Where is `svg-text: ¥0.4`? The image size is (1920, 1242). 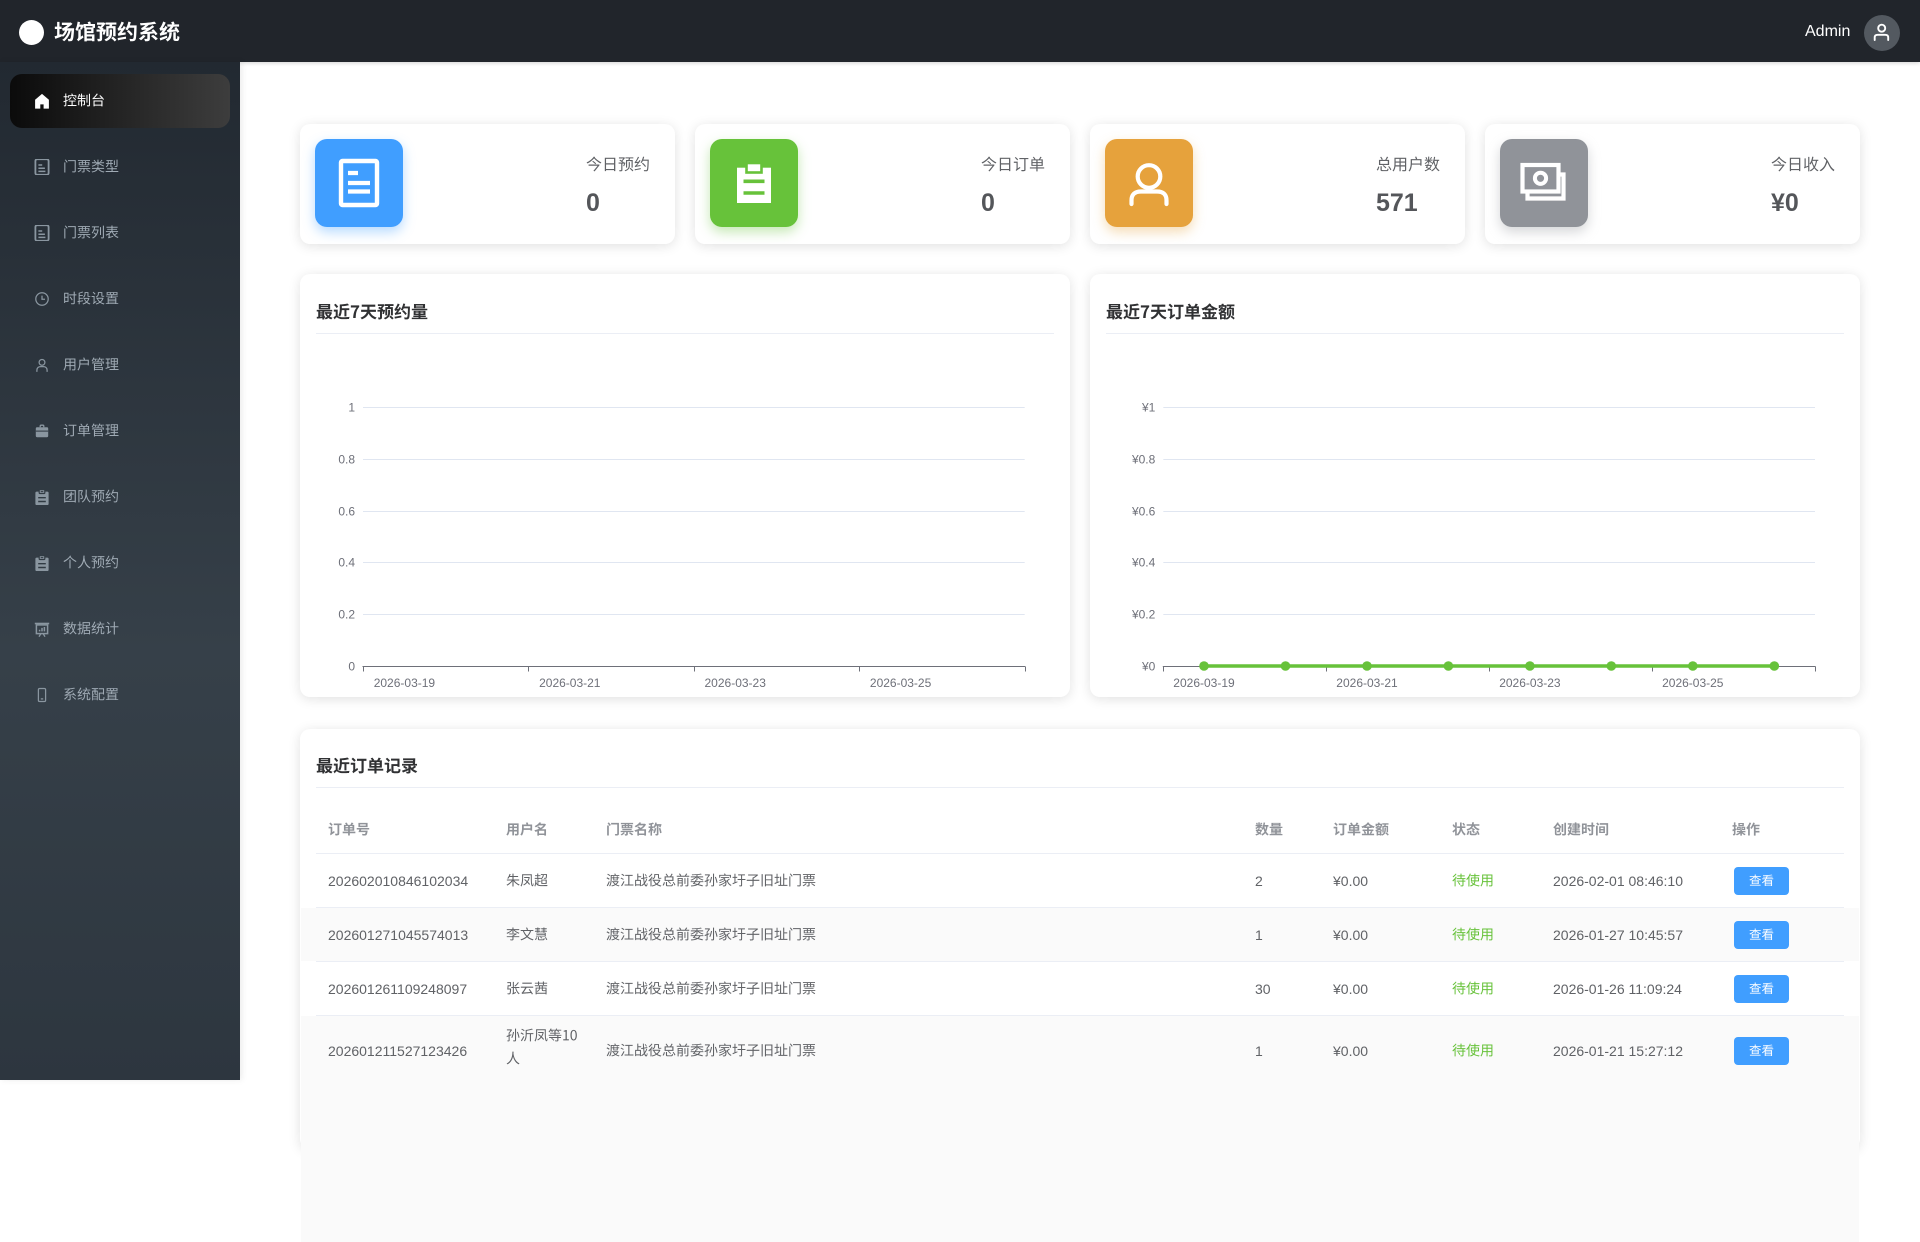
svg-text: ¥0.4 is located at coordinates (1143, 563).